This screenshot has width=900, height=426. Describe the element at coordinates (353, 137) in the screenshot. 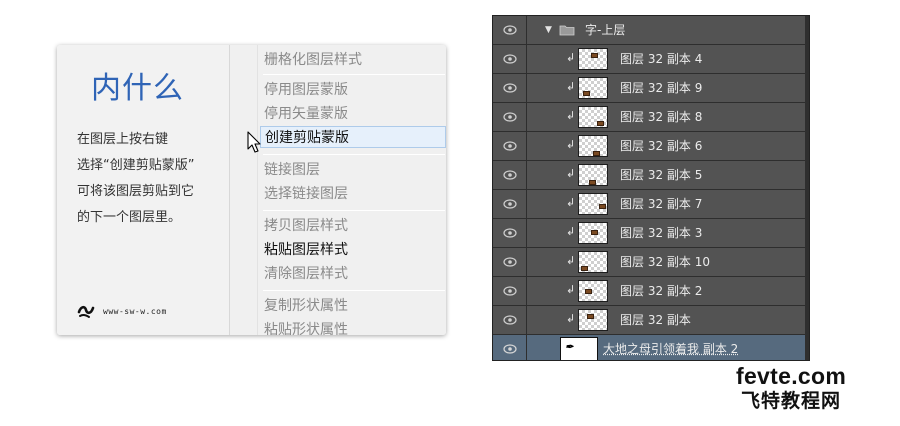

I see `menu-item-create-clipping-mask: 创建剪贴蒙版` at that location.